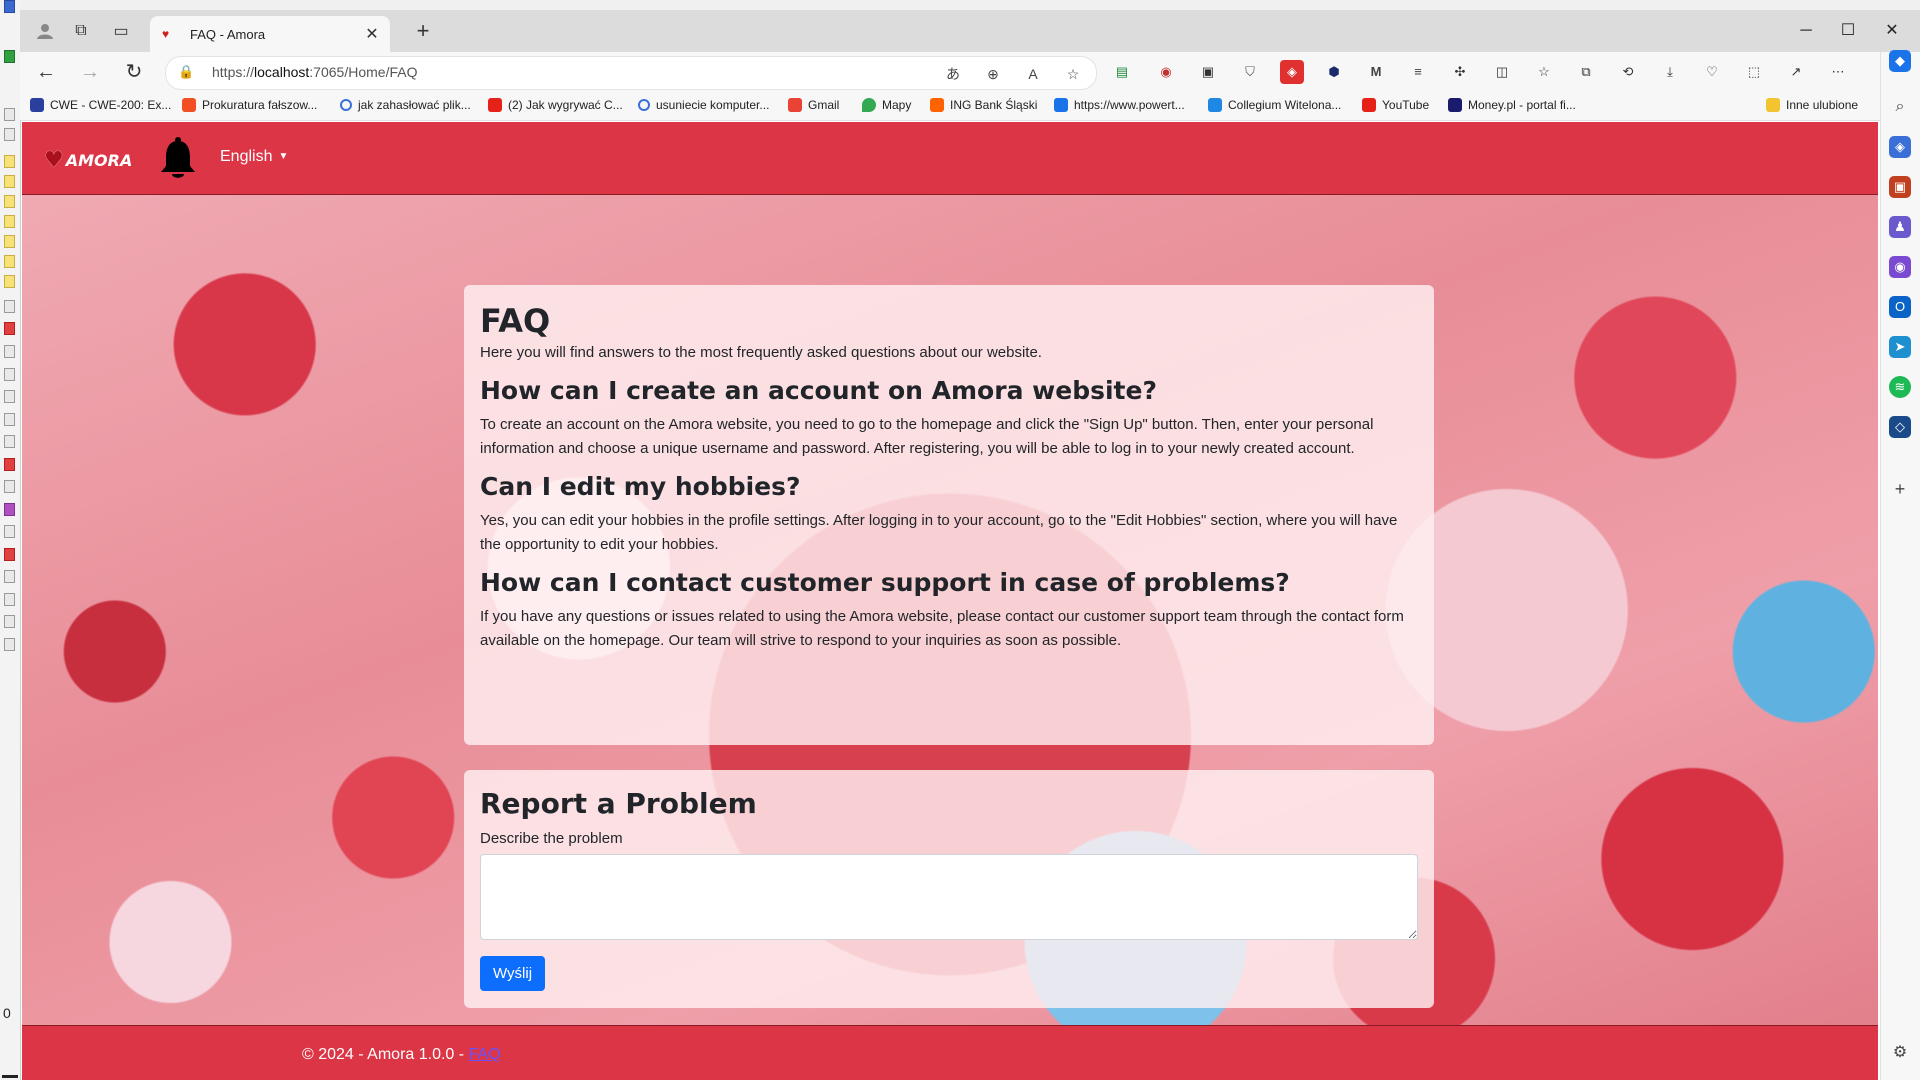 Image resolution: width=1920 pixels, height=1080 pixels. What do you see at coordinates (1900, 347) in the screenshot?
I see `send-icon: ➤` at bounding box center [1900, 347].